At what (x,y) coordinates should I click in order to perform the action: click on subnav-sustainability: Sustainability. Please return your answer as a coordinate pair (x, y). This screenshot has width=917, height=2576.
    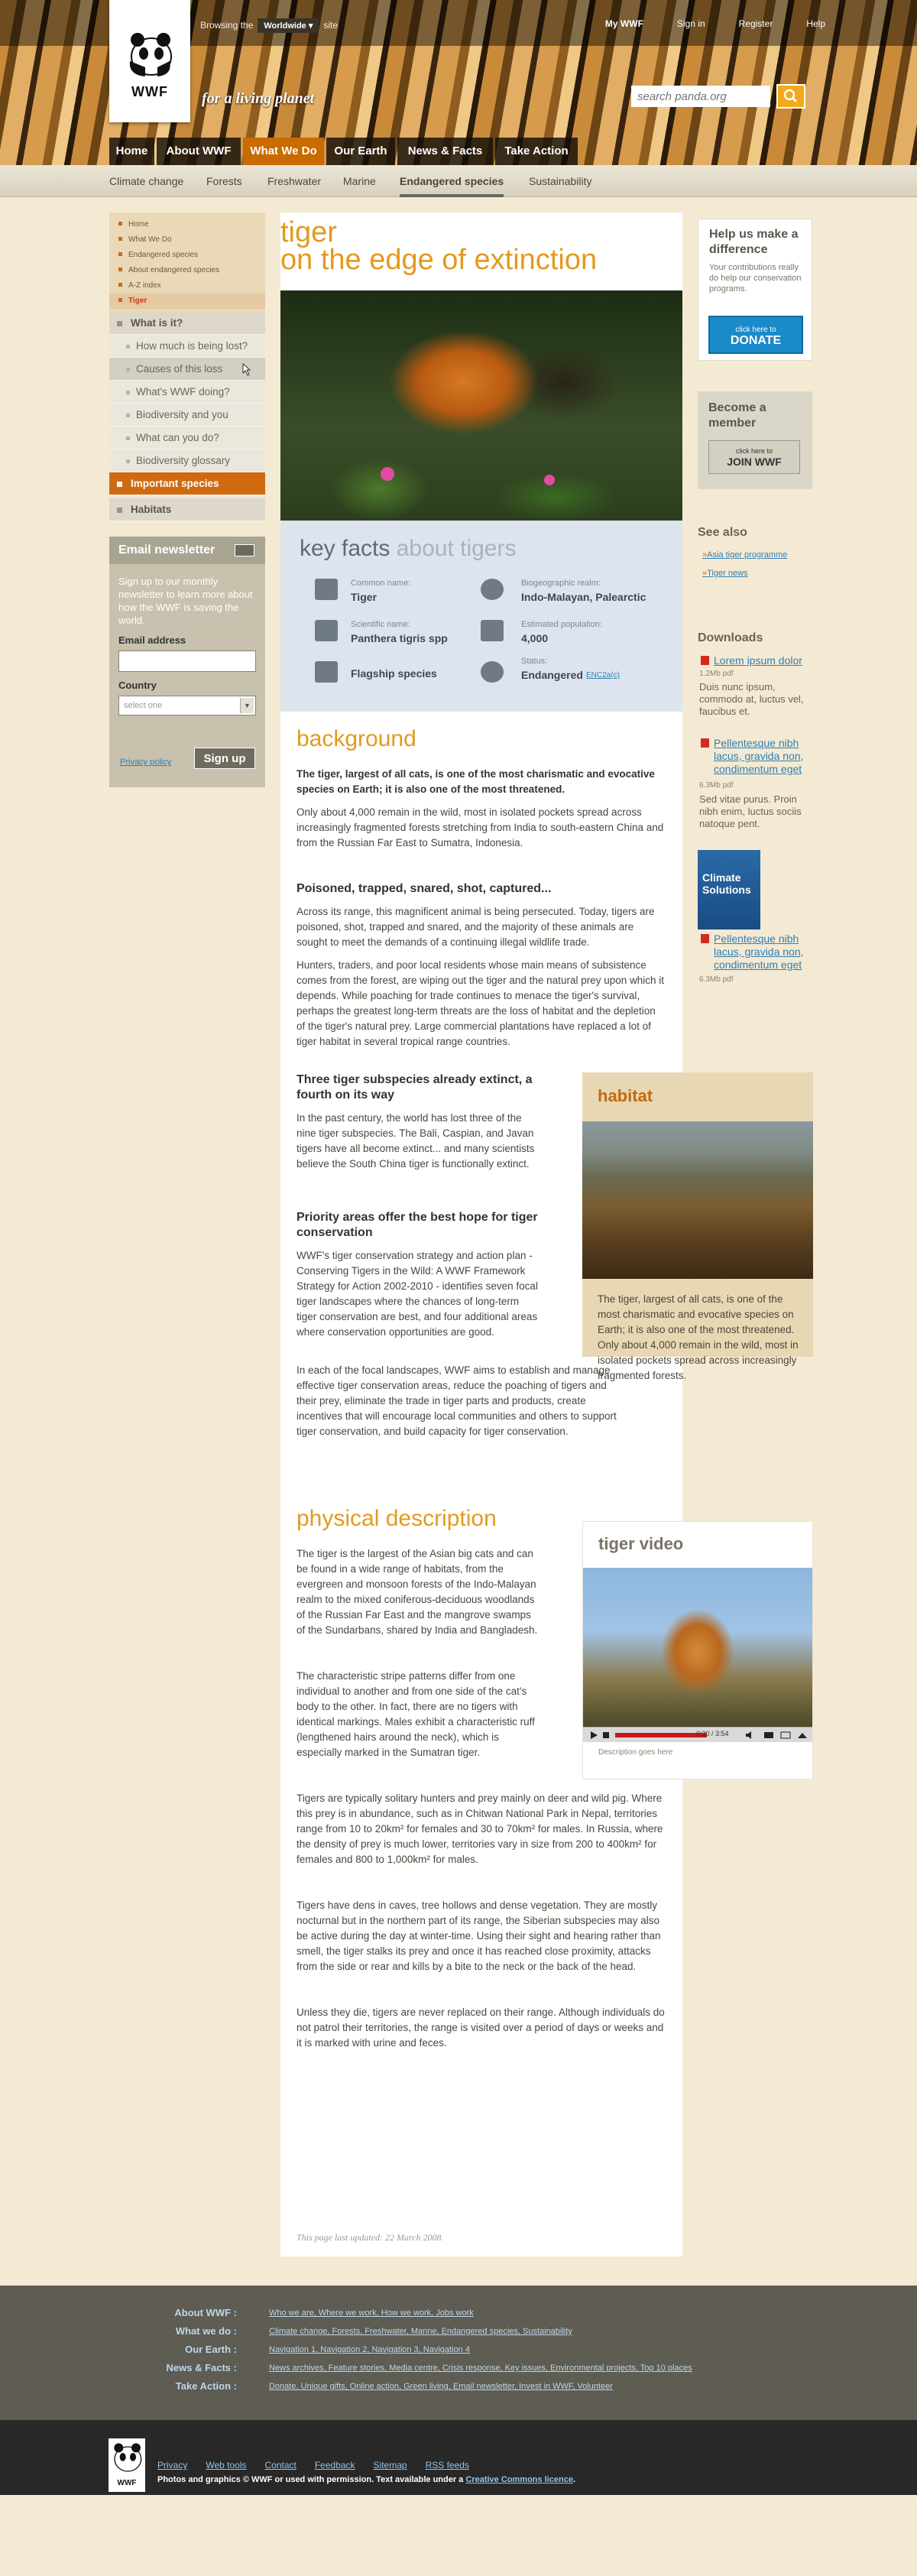
    Looking at the image, I should click on (560, 181).